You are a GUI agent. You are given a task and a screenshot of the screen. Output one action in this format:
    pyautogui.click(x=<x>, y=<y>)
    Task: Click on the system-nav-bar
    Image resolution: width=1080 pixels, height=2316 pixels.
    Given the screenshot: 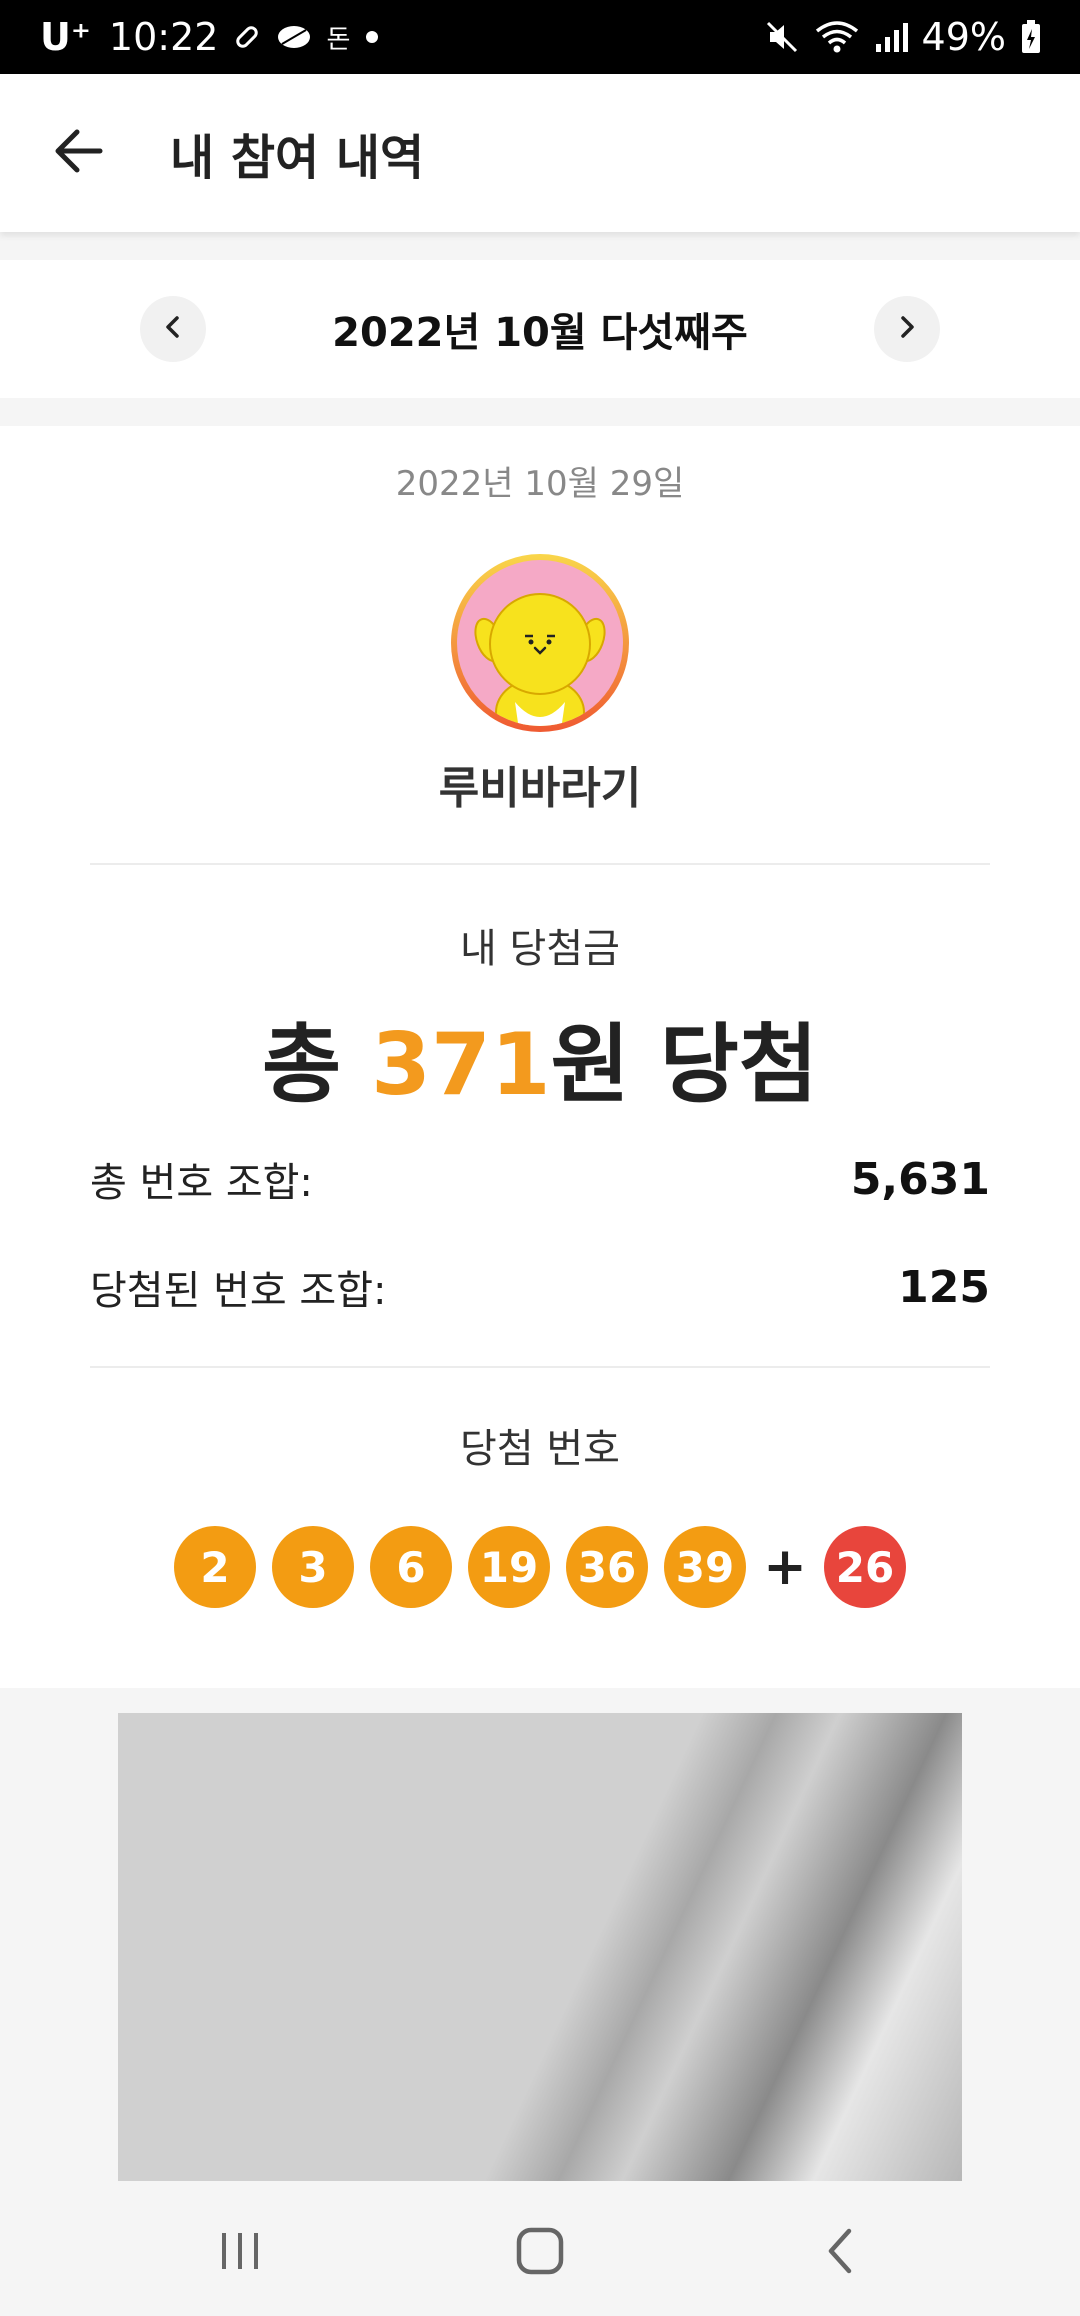 What is the action you would take?
    pyautogui.click(x=540, y=2253)
    